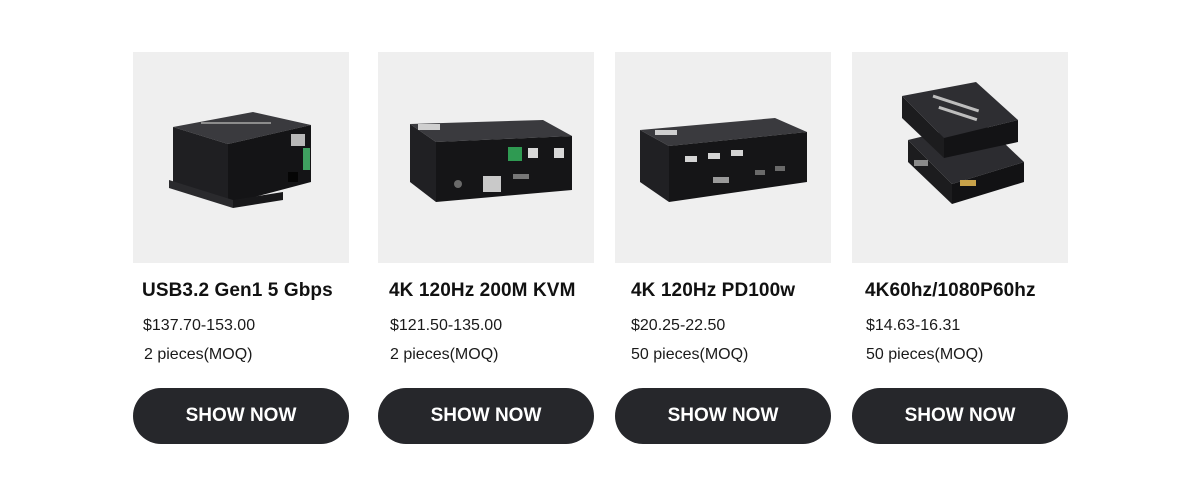 Image resolution: width=1200 pixels, height=480 pixels. What do you see at coordinates (446, 325) in the screenshot?
I see `product-price: $121.50-135.00` at bounding box center [446, 325].